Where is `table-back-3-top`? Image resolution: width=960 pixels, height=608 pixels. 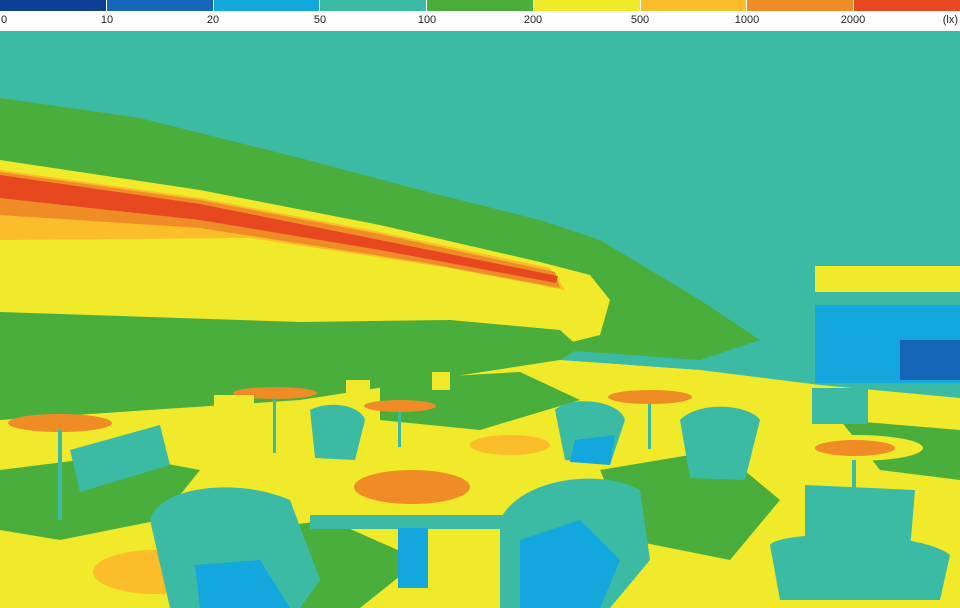 table-back-3-top is located at coordinates (650, 397).